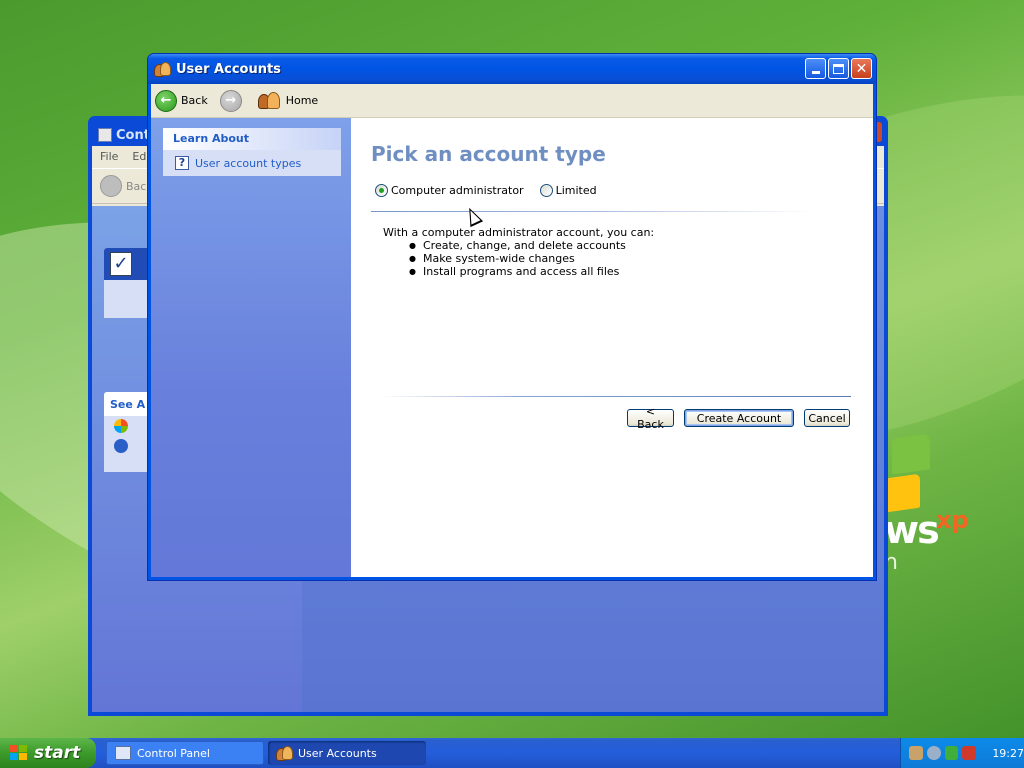  I want to click on page-title: Pick an account type, so click(488, 154).